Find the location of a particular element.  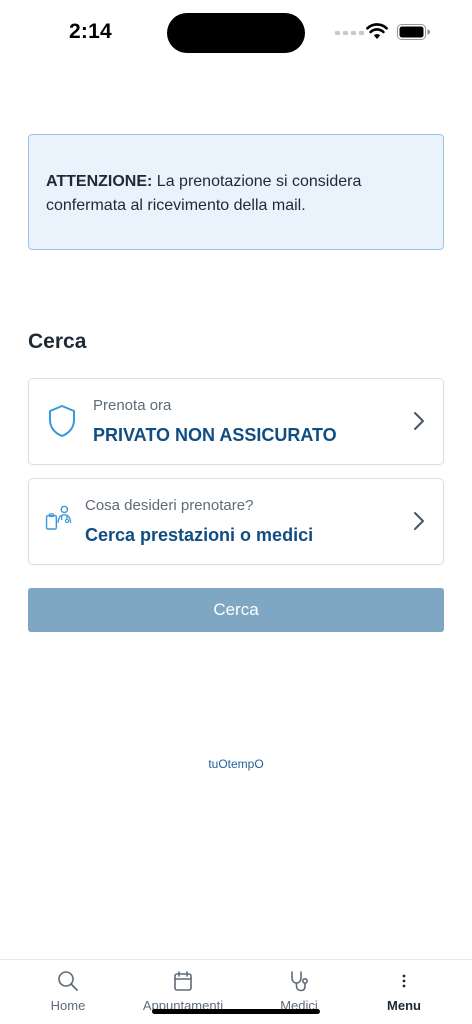

status-bar: 2:14 is located at coordinates (236, 31).